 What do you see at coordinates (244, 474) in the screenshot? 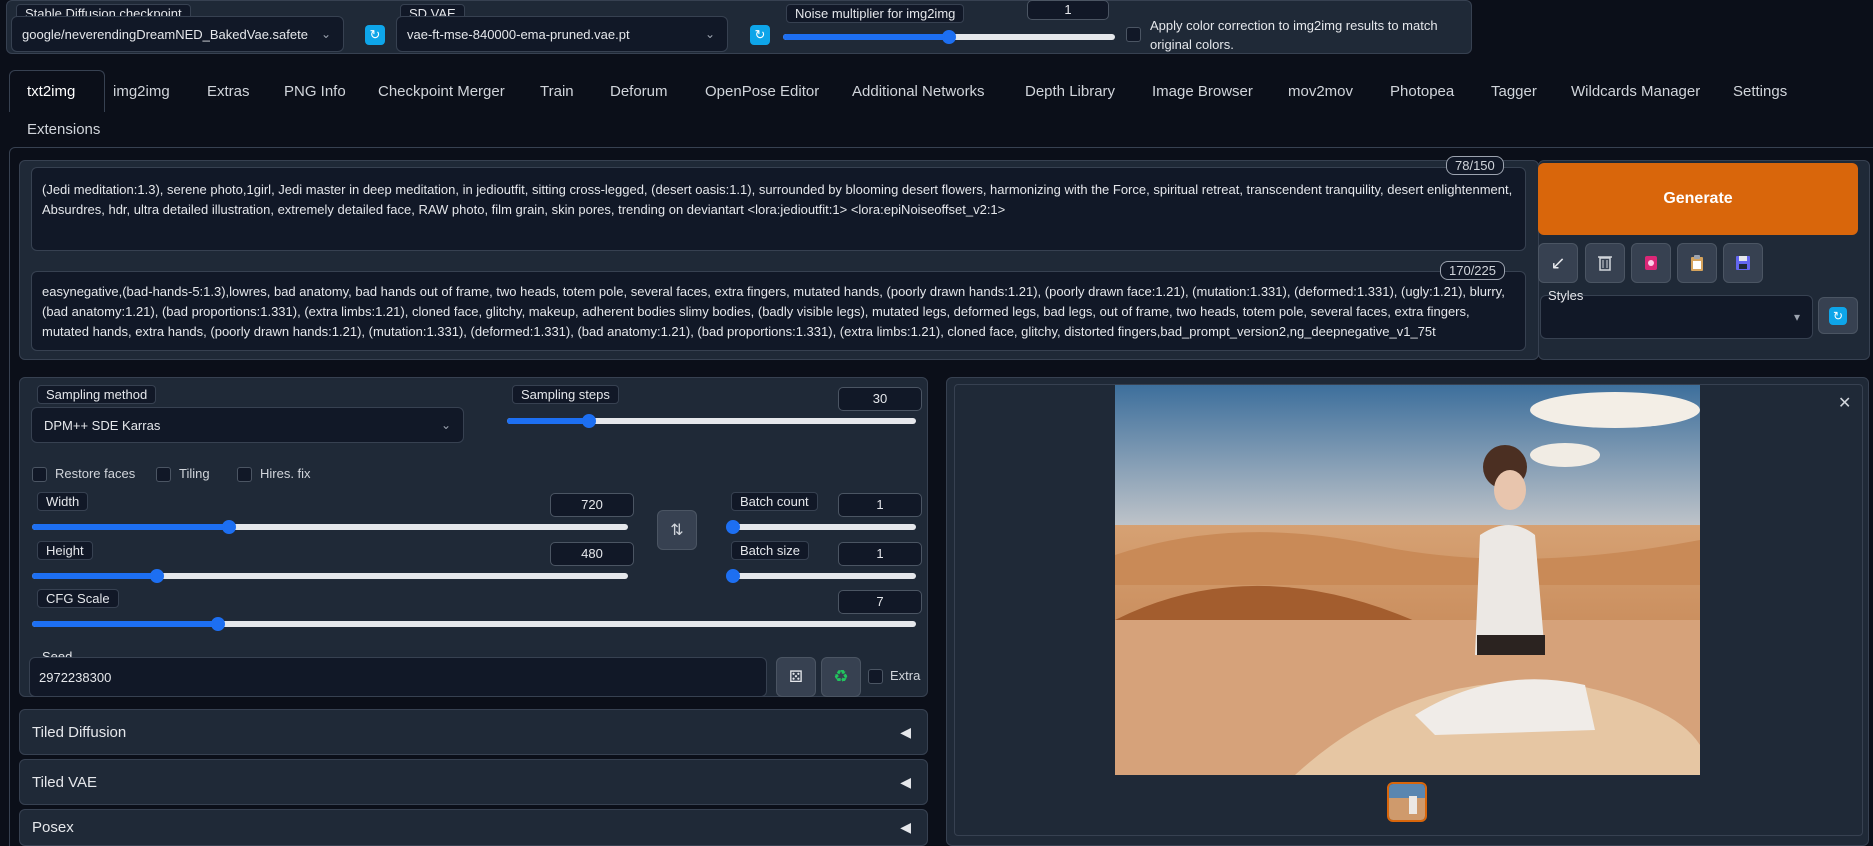
I see `hires-fix-checkbox` at bounding box center [244, 474].